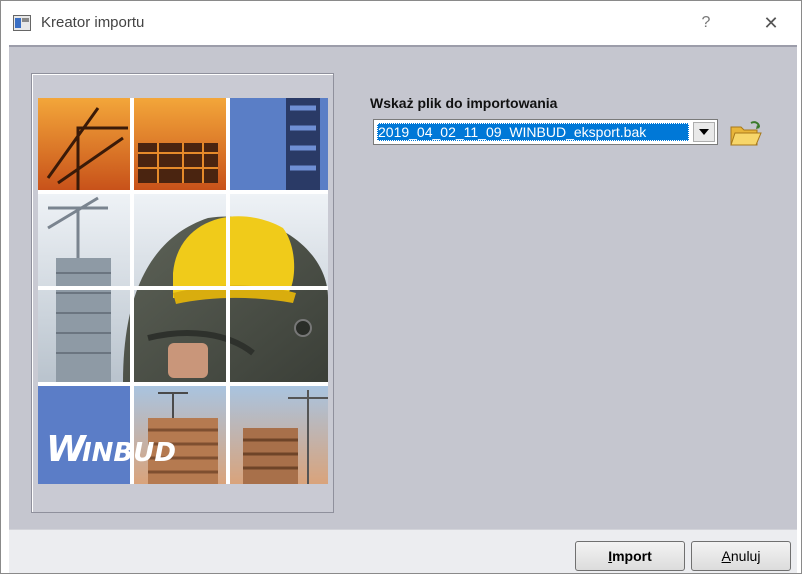  I want to click on import-button: Import, so click(630, 556).